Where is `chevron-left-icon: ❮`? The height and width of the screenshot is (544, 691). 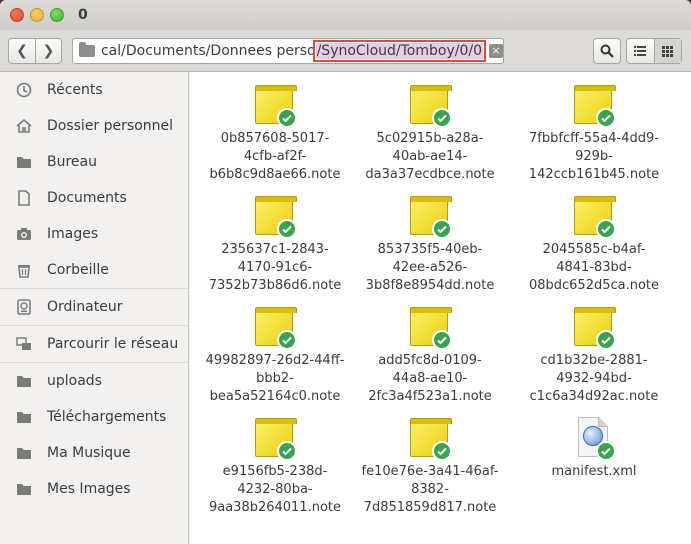 chevron-left-icon: ❮ is located at coordinates (22, 50).